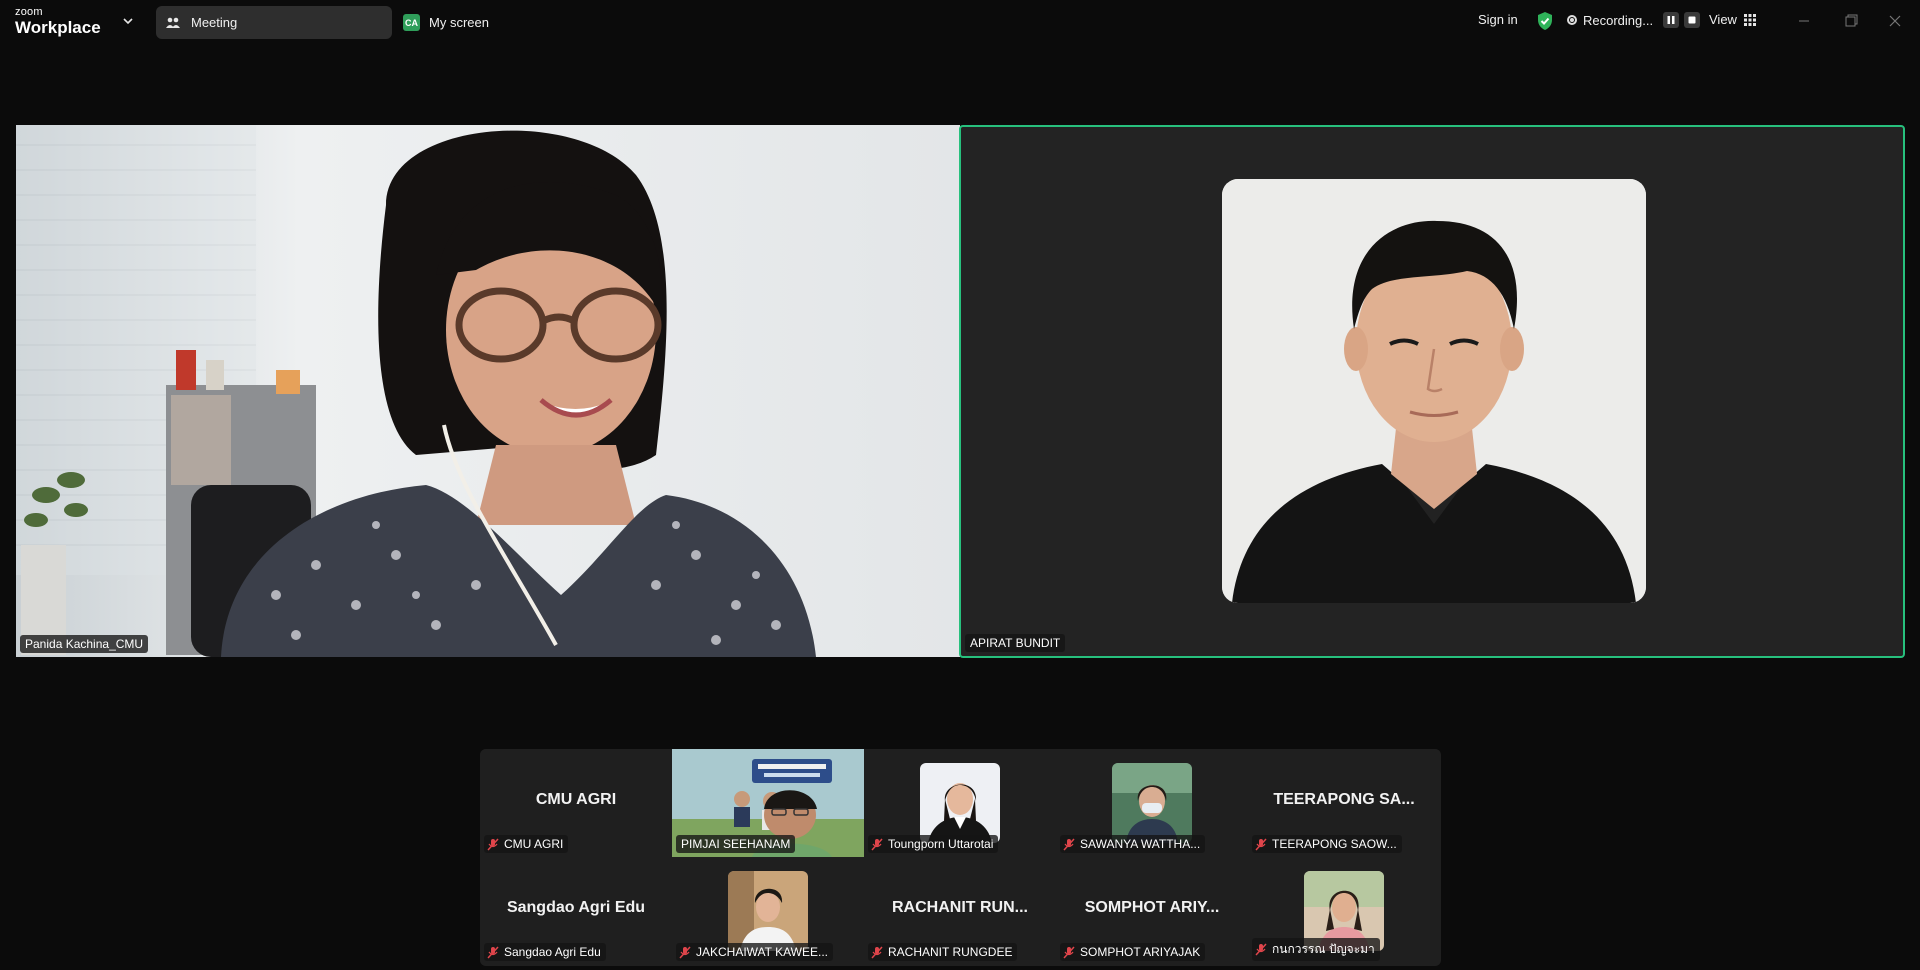 This screenshot has width=1920, height=970. I want to click on close-icon, so click(1895, 21).